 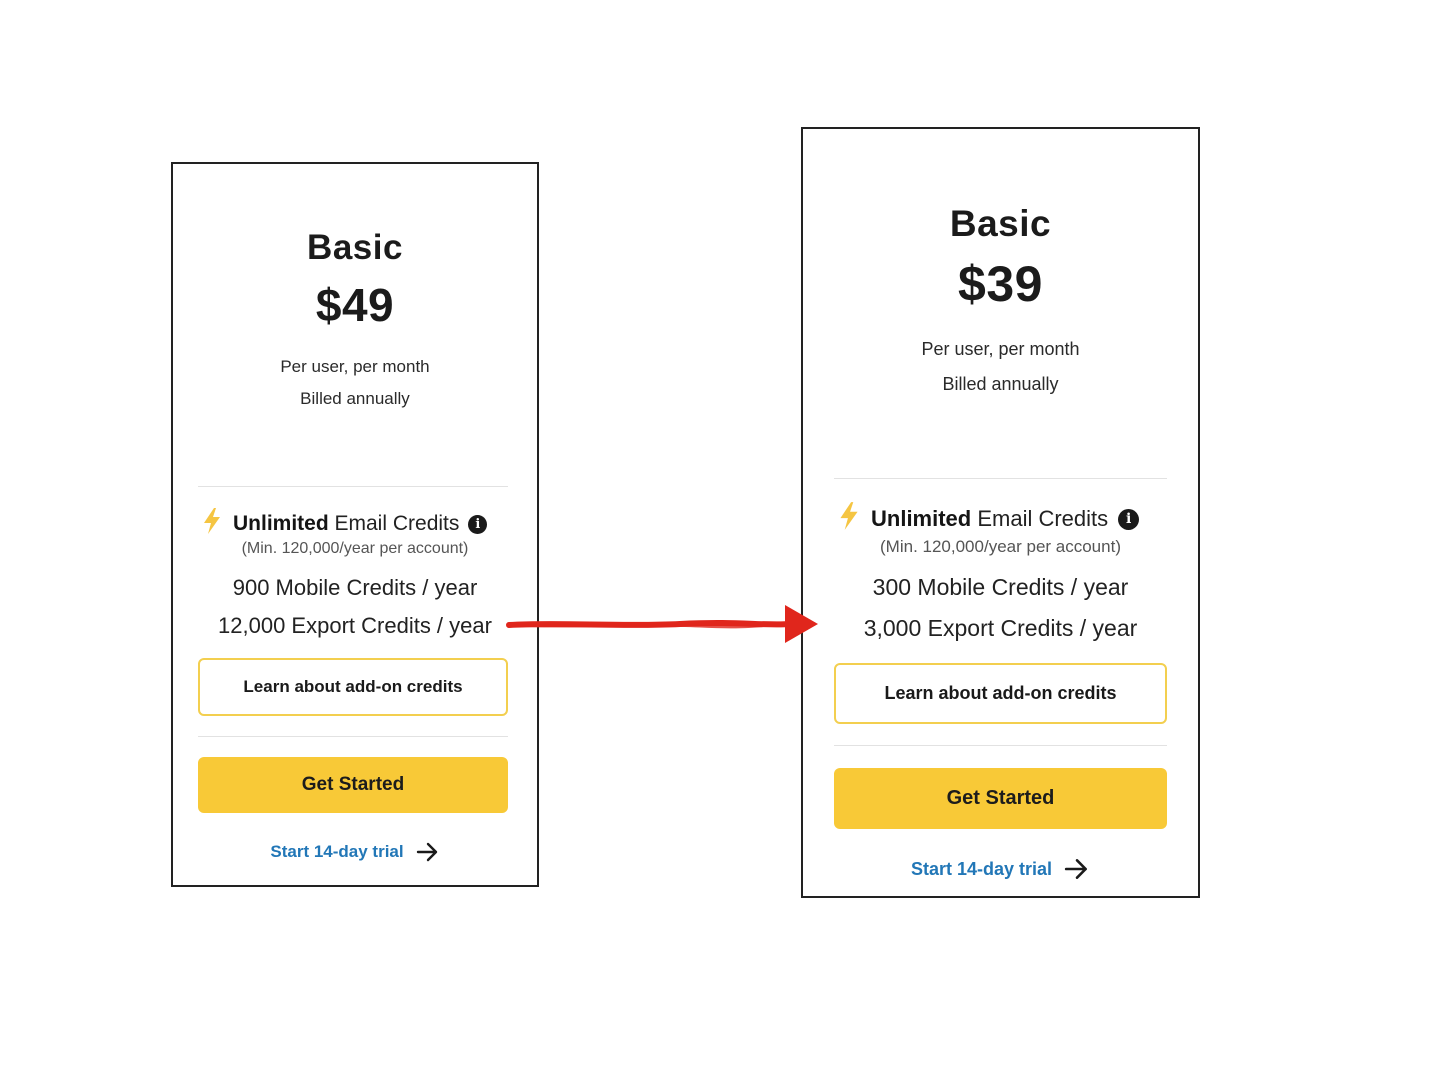 I want to click on mobile-credits: 300 Mobile Credits / year, so click(x=1000, y=587).